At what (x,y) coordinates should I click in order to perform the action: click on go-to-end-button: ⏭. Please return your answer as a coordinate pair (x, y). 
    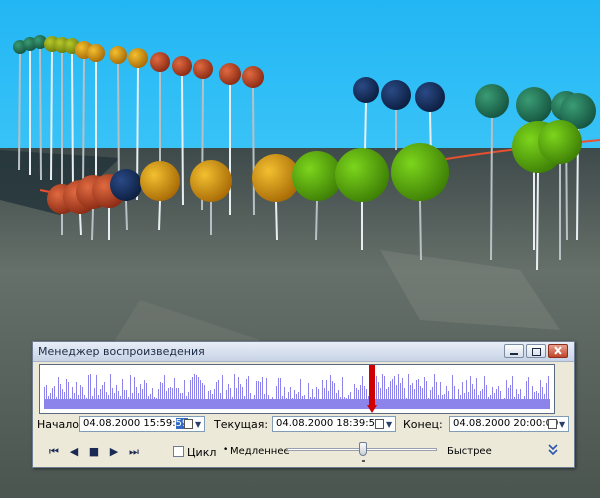
    Looking at the image, I should click on (134, 452).